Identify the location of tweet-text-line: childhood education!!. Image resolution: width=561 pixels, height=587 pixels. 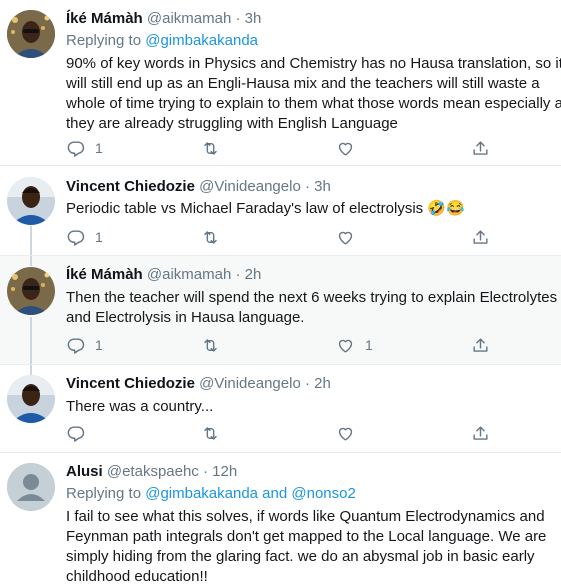
(137, 576).